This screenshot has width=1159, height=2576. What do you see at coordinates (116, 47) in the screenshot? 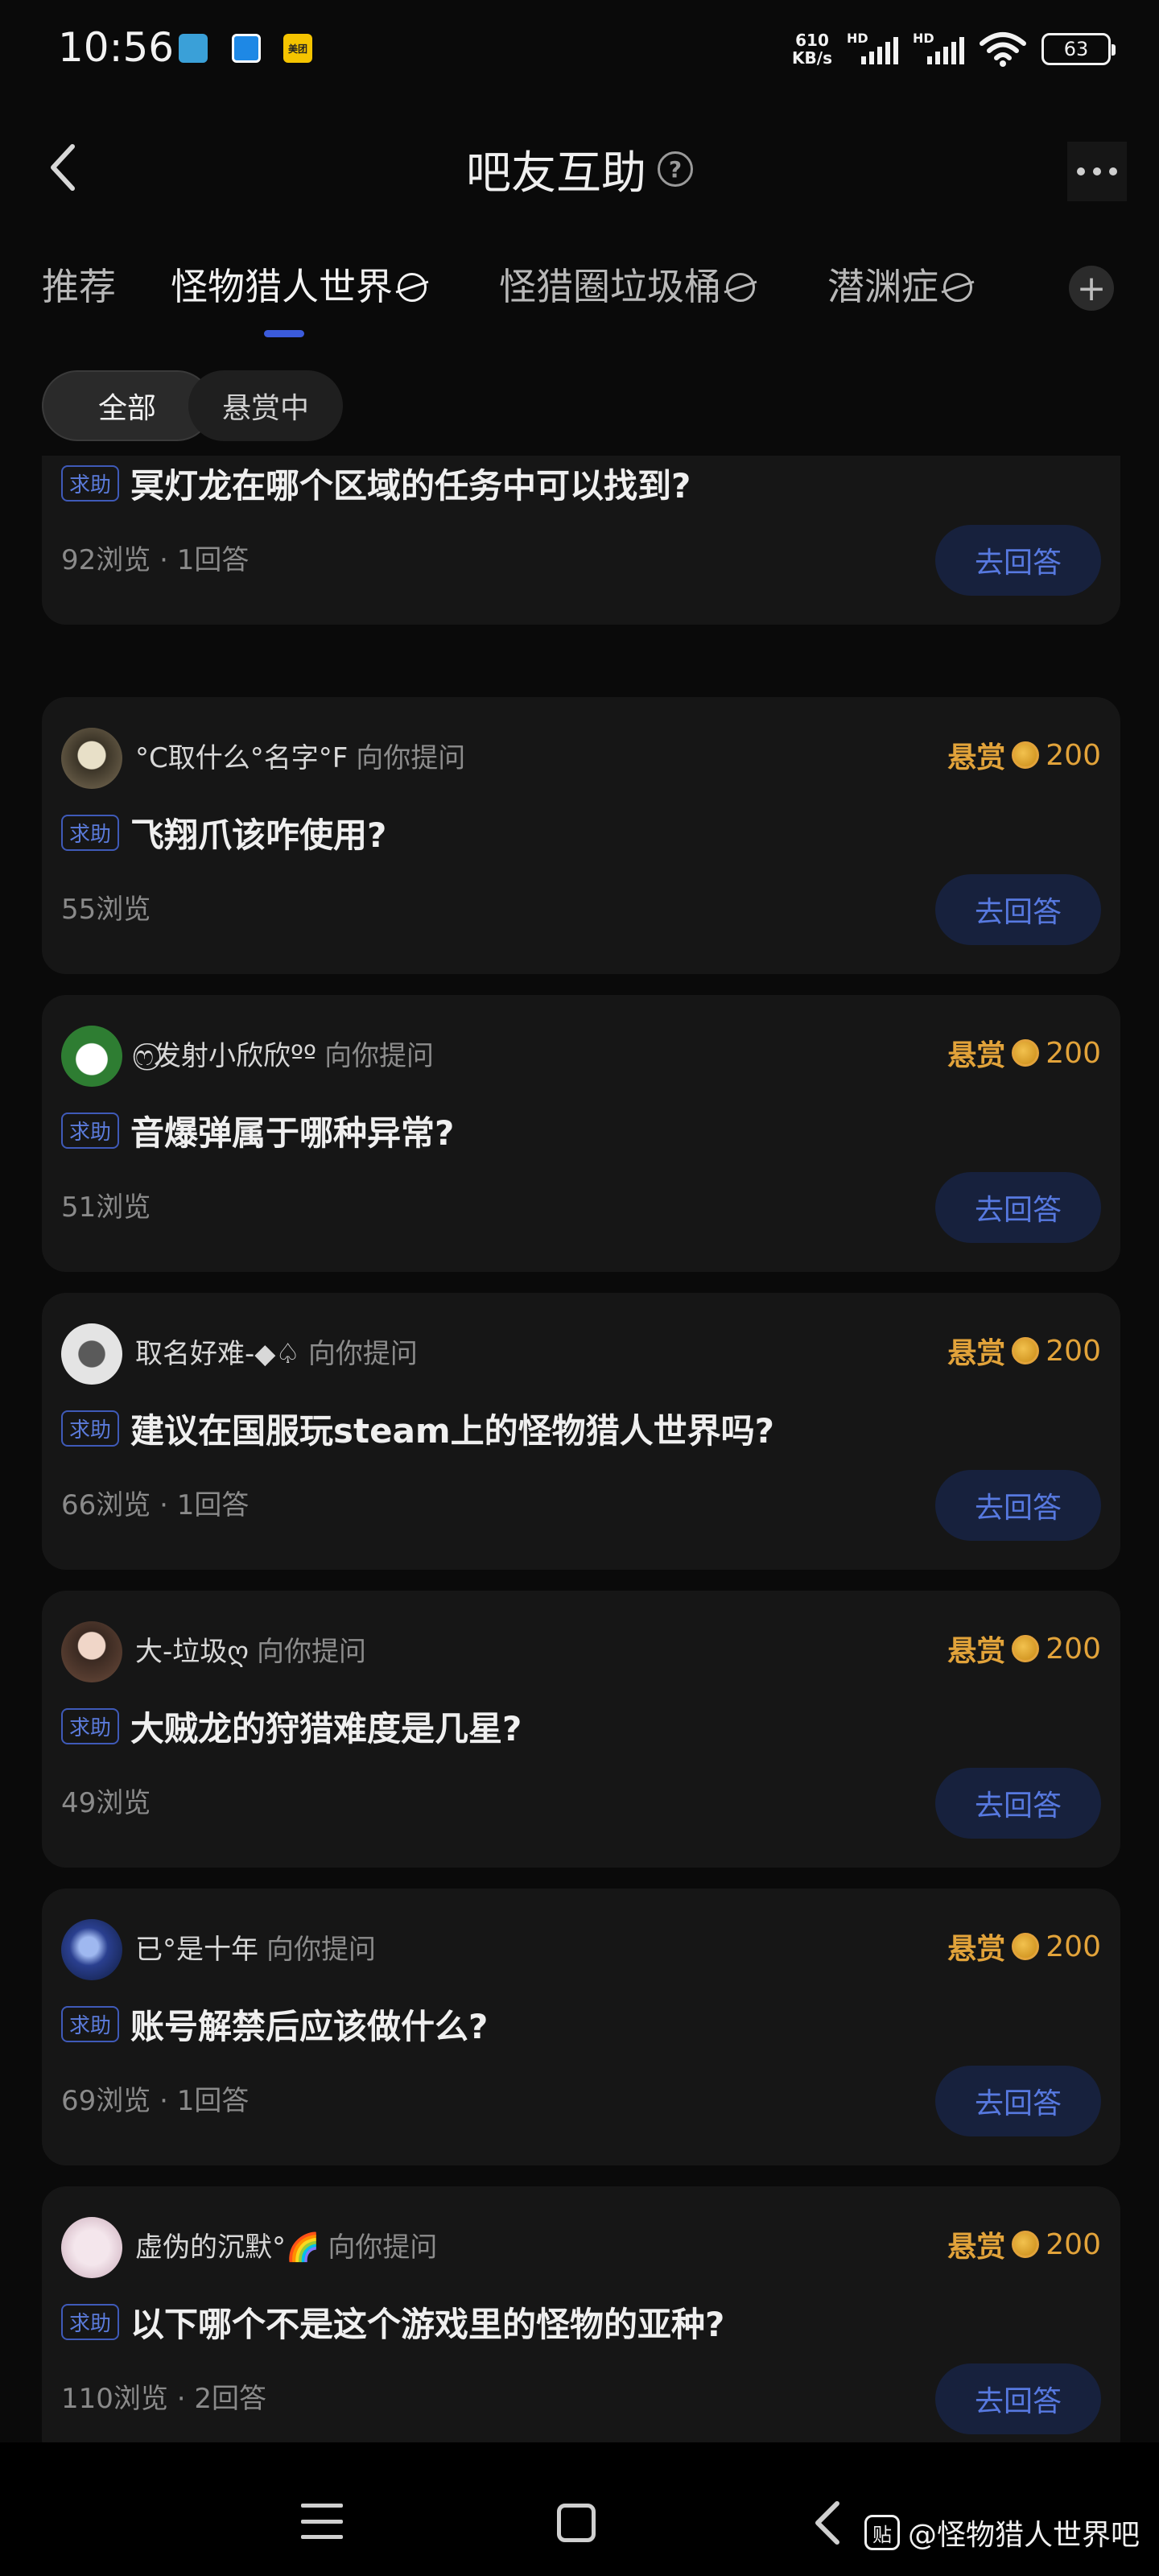
I see `status-time: 10:56` at bounding box center [116, 47].